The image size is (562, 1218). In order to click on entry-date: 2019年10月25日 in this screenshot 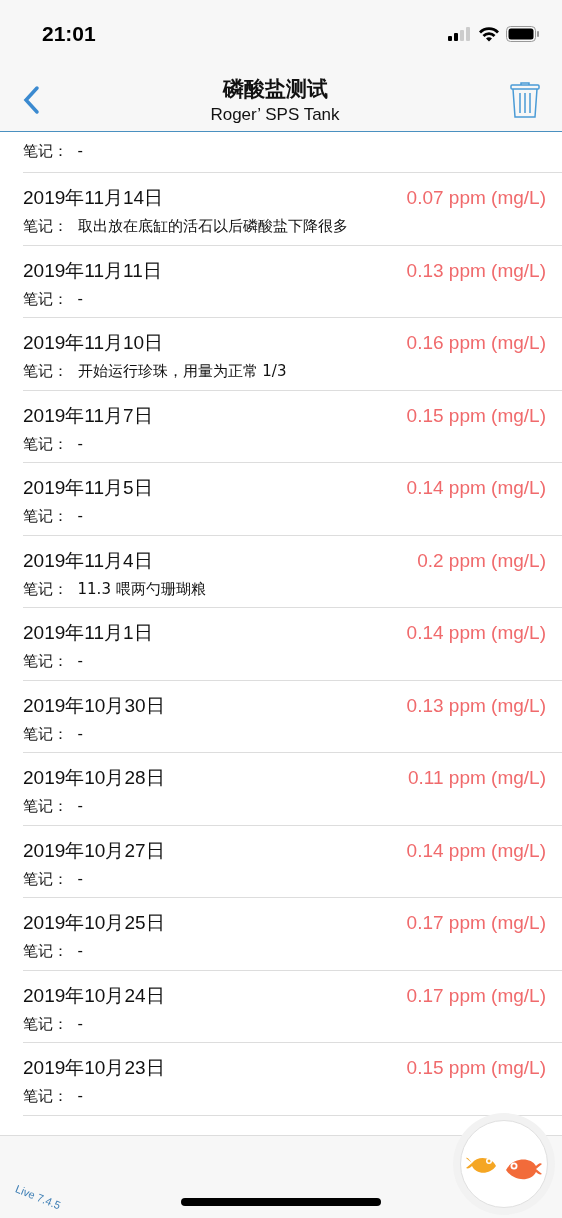, I will do `click(94, 923)`.